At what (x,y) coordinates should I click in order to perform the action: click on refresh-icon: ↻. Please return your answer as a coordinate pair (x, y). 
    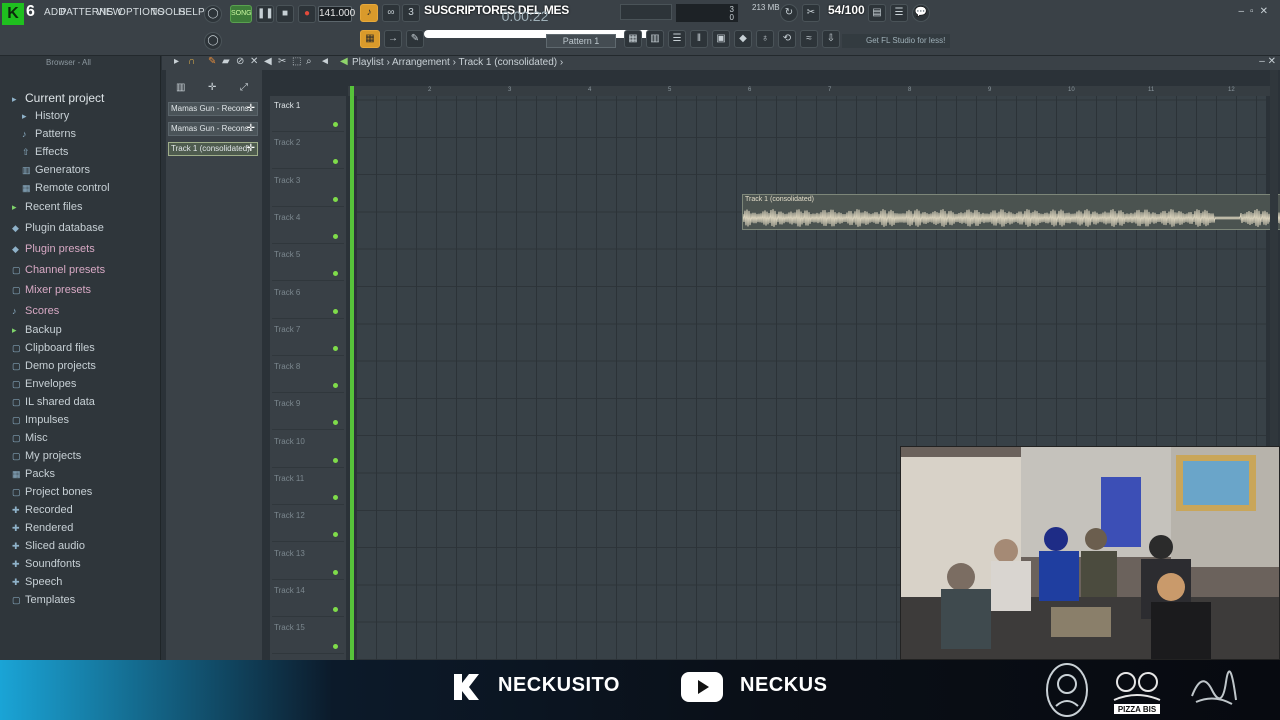
    Looking at the image, I should click on (789, 13).